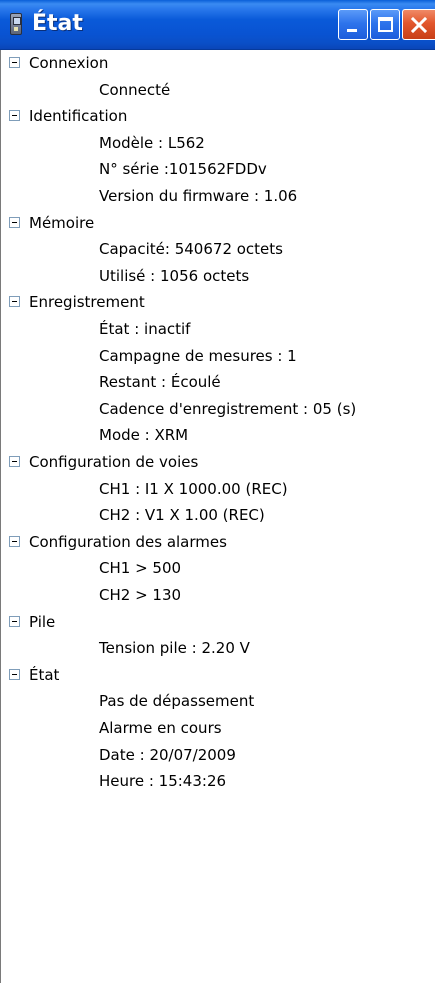  I want to click on tree-group: État, so click(34, 675).